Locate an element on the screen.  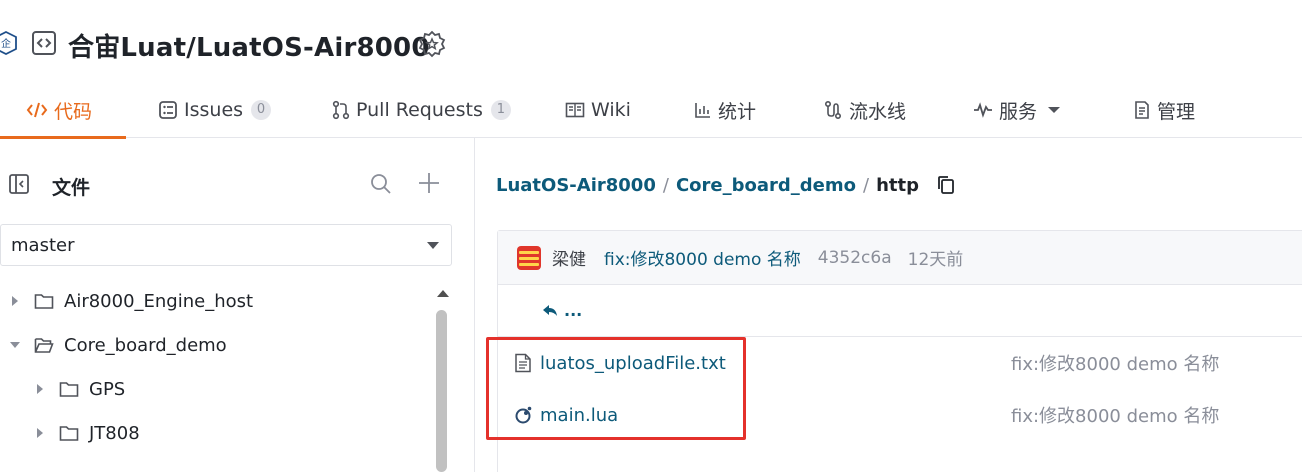
caret-down-icon is located at coordinates (433, 245).